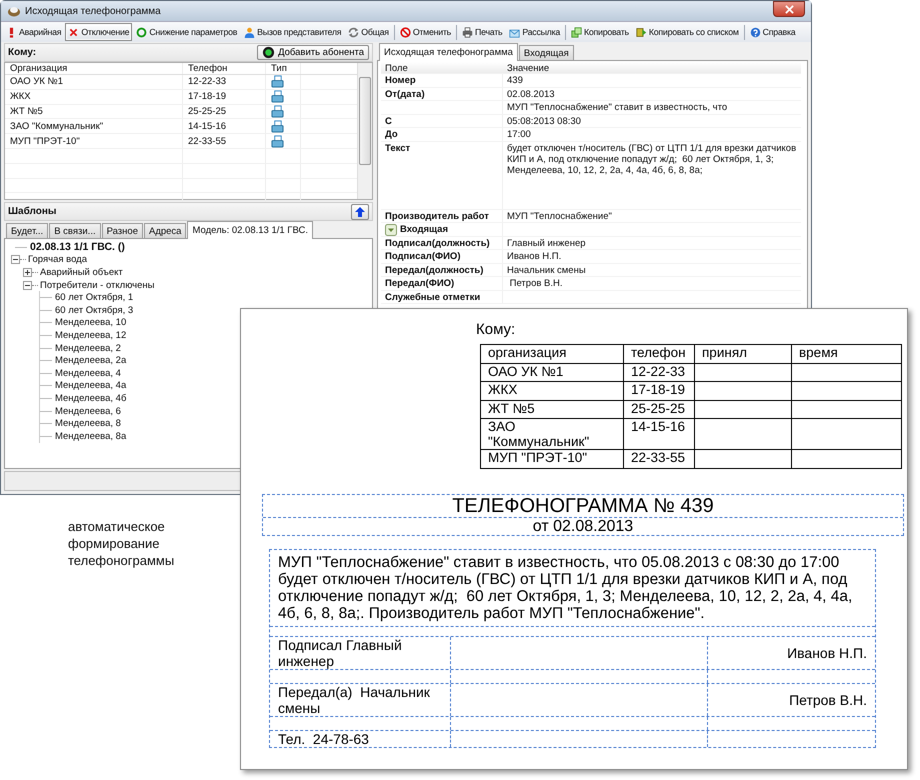  Describe the element at coordinates (652, 256) in the screenshot. I see `field-value: Иванов Н.П.` at that location.